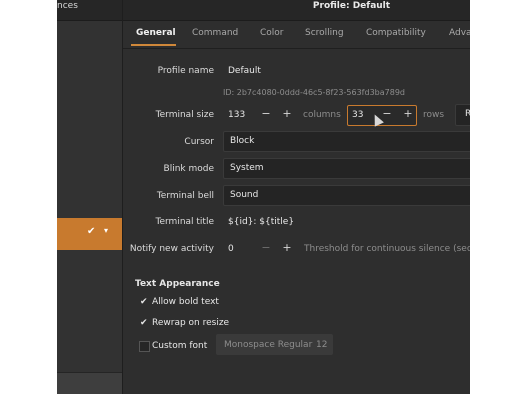 This screenshot has width=526, height=394. What do you see at coordinates (387, 249) in the screenshot?
I see `notify-activity-hint: Threshold for continuous silence (seco` at bounding box center [387, 249].